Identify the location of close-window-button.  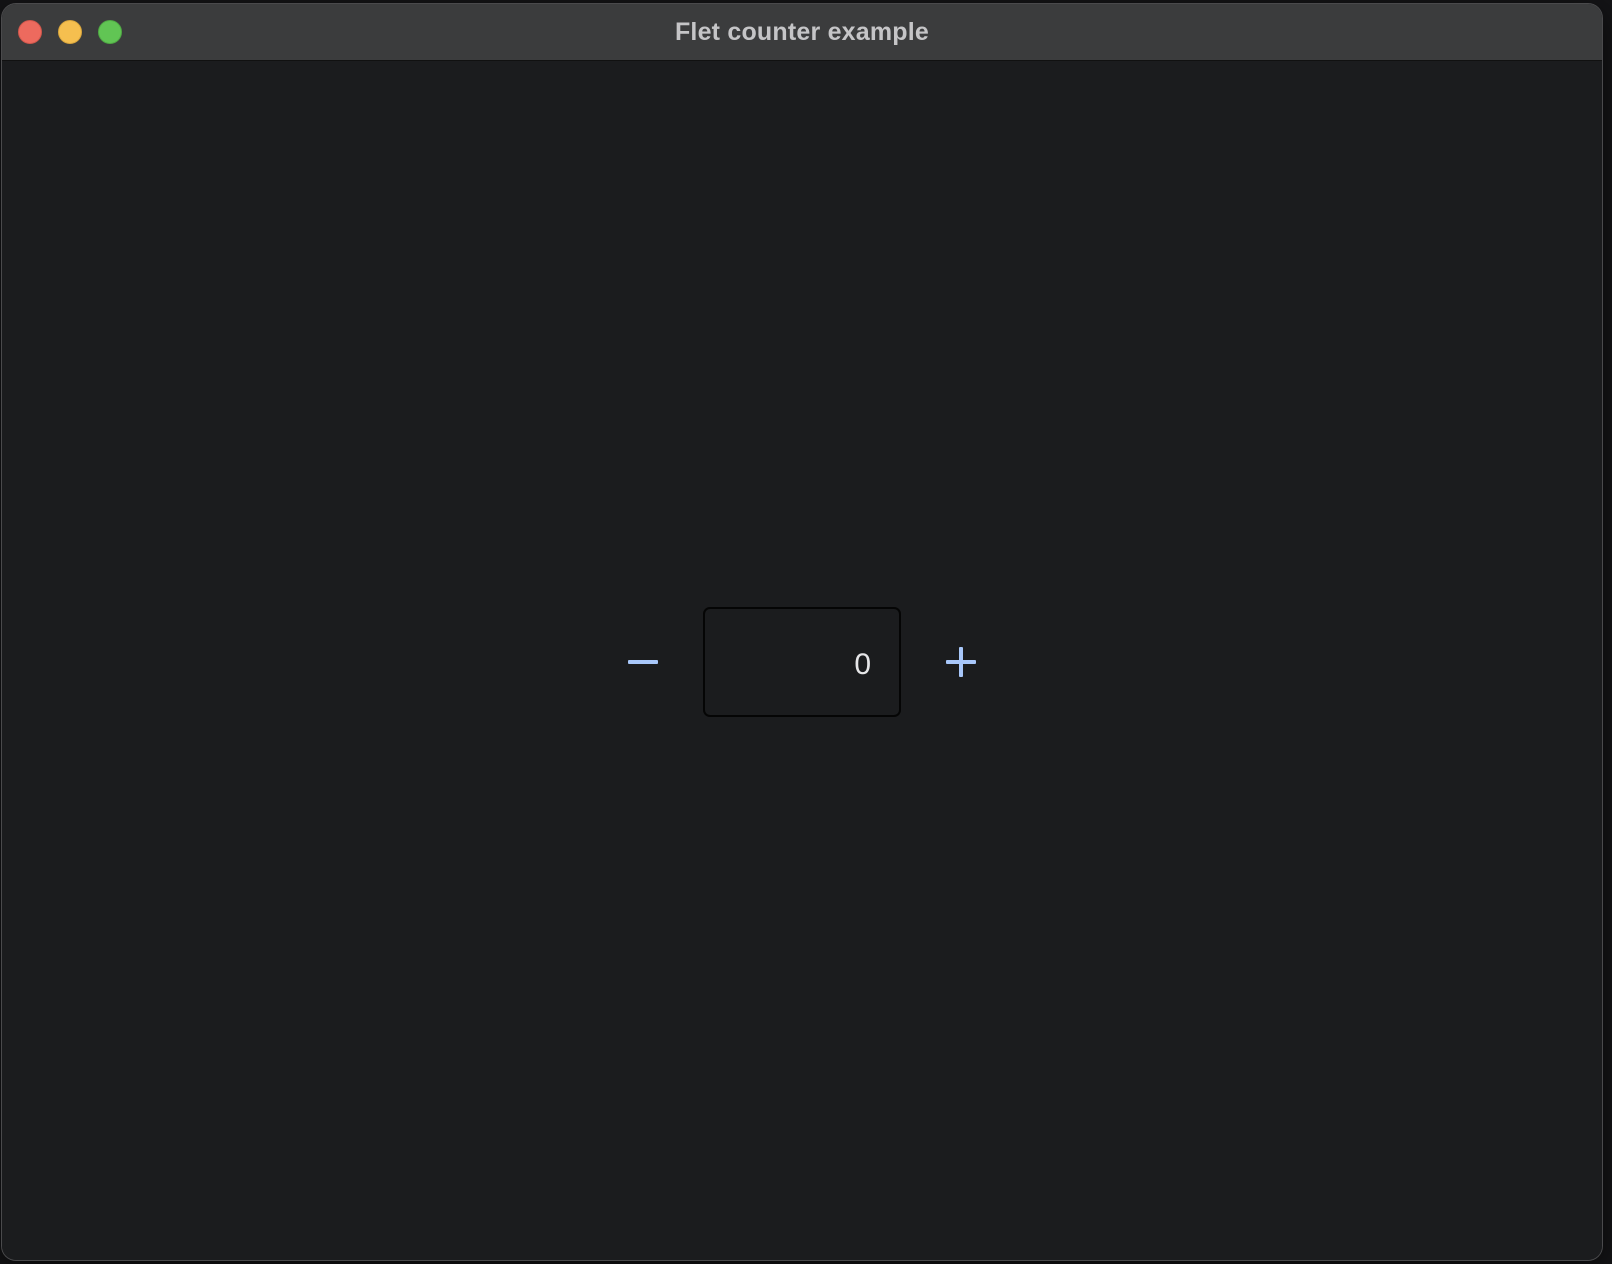
(30, 32).